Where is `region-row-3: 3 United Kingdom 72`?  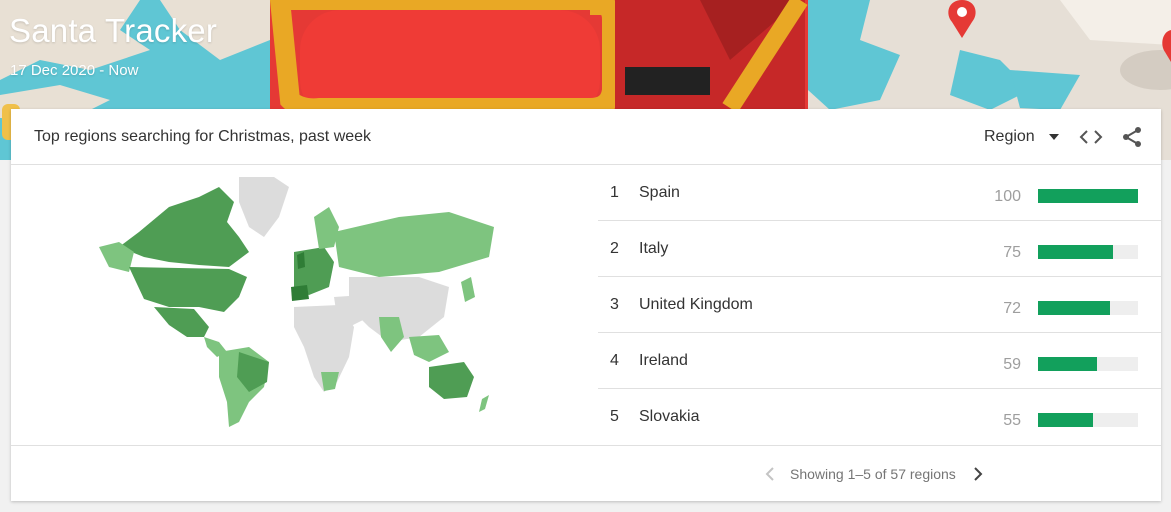
region-row-3: 3 United Kingdom 72 is located at coordinates (879, 305).